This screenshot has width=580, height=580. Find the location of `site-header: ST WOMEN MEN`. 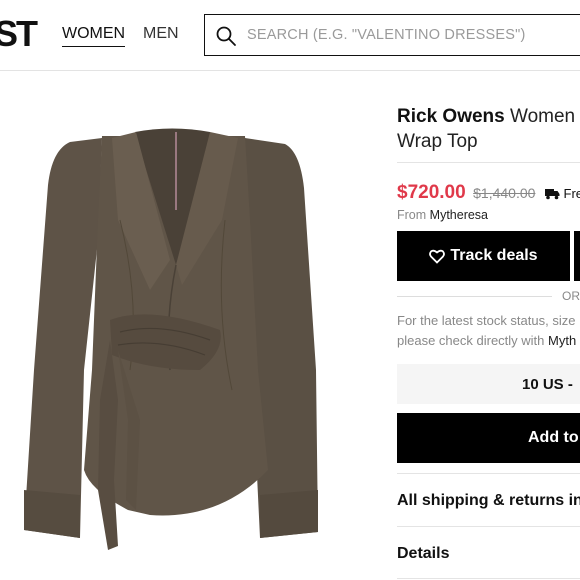

site-header: ST WOMEN MEN is located at coordinates (290, 35).